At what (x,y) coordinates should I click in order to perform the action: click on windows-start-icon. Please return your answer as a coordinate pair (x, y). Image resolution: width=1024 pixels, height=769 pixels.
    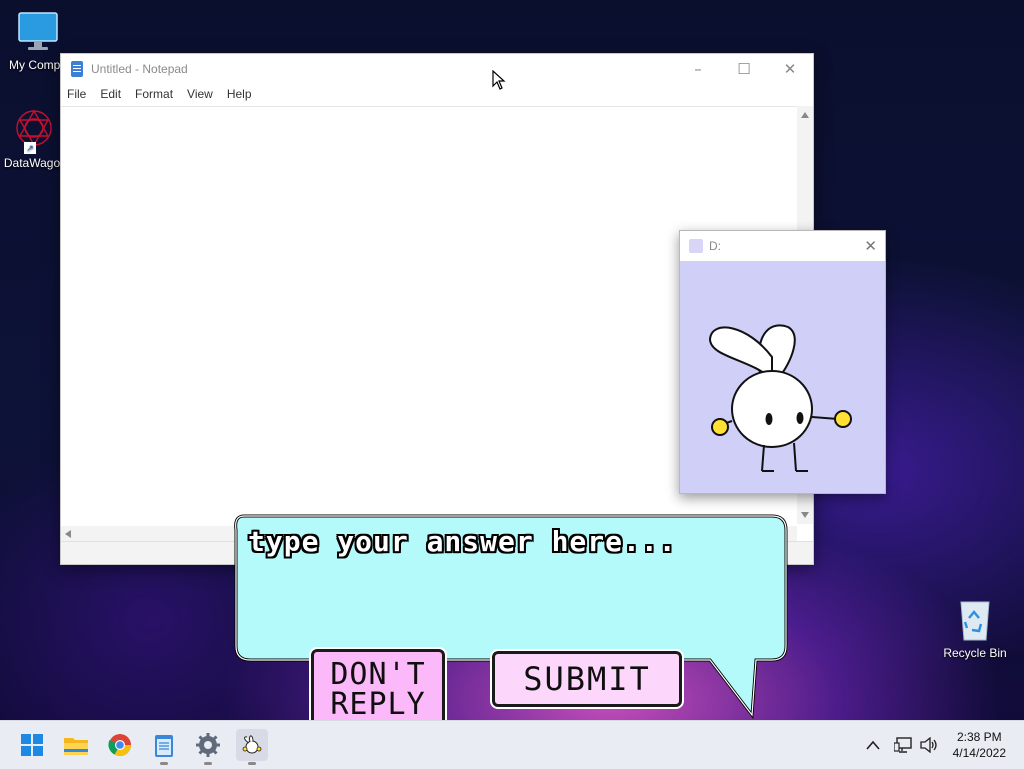
    Looking at the image, I should click on (32, 745).